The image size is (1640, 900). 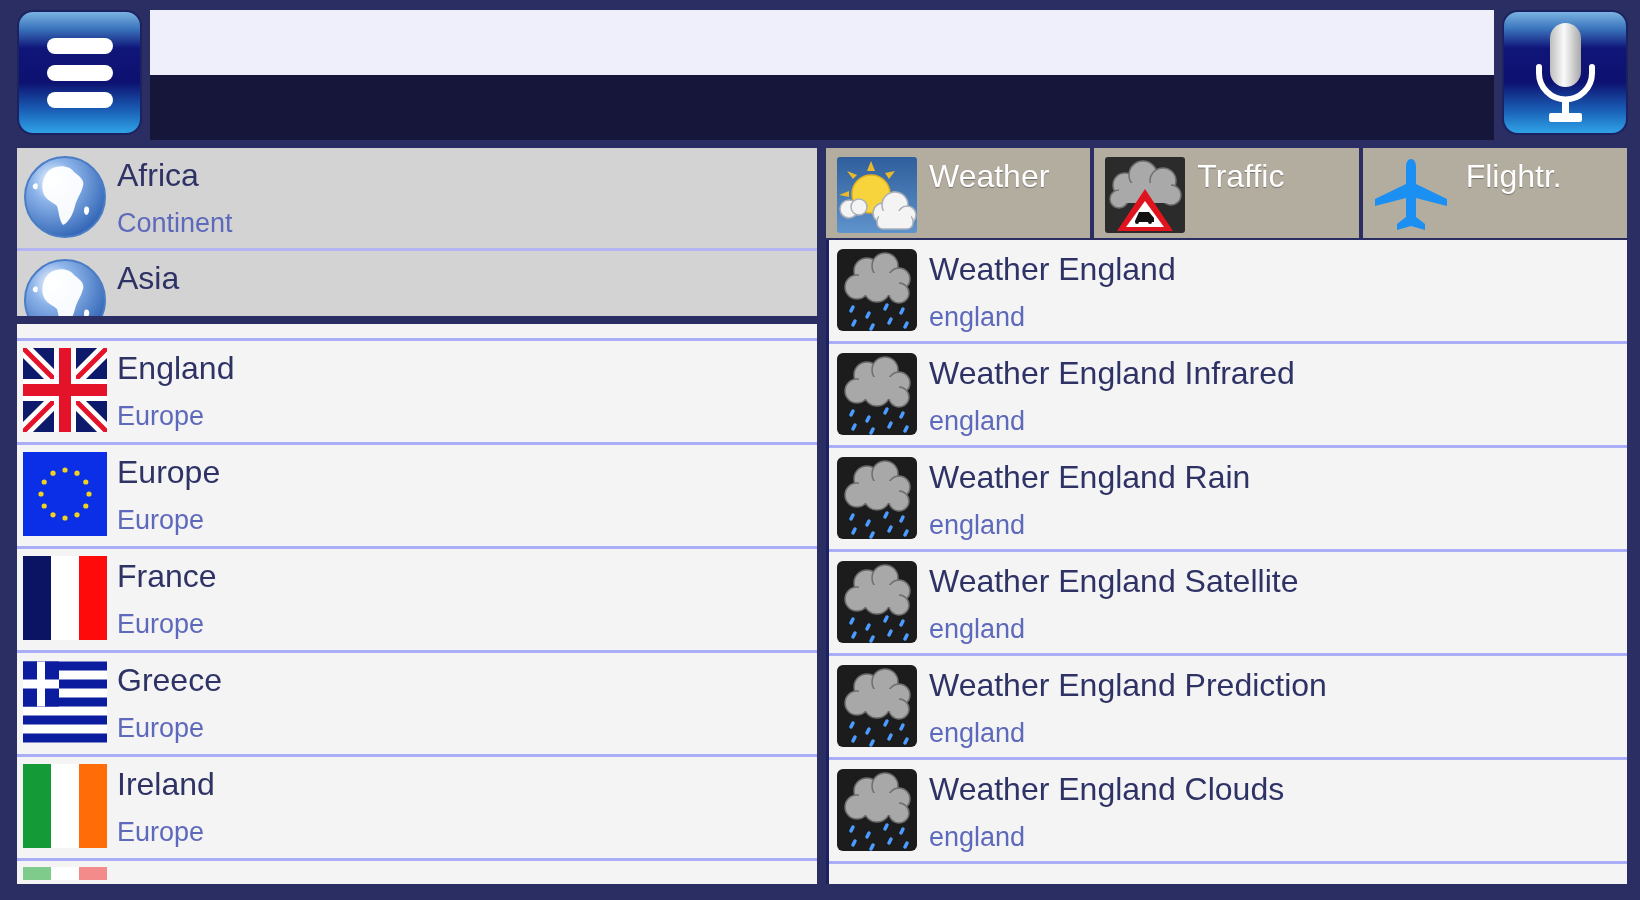 What do you see at coordinates (1228, 500) in the screenshot?
I see `list-item: Weather England Rain england` at bounding box center [1228, 500].